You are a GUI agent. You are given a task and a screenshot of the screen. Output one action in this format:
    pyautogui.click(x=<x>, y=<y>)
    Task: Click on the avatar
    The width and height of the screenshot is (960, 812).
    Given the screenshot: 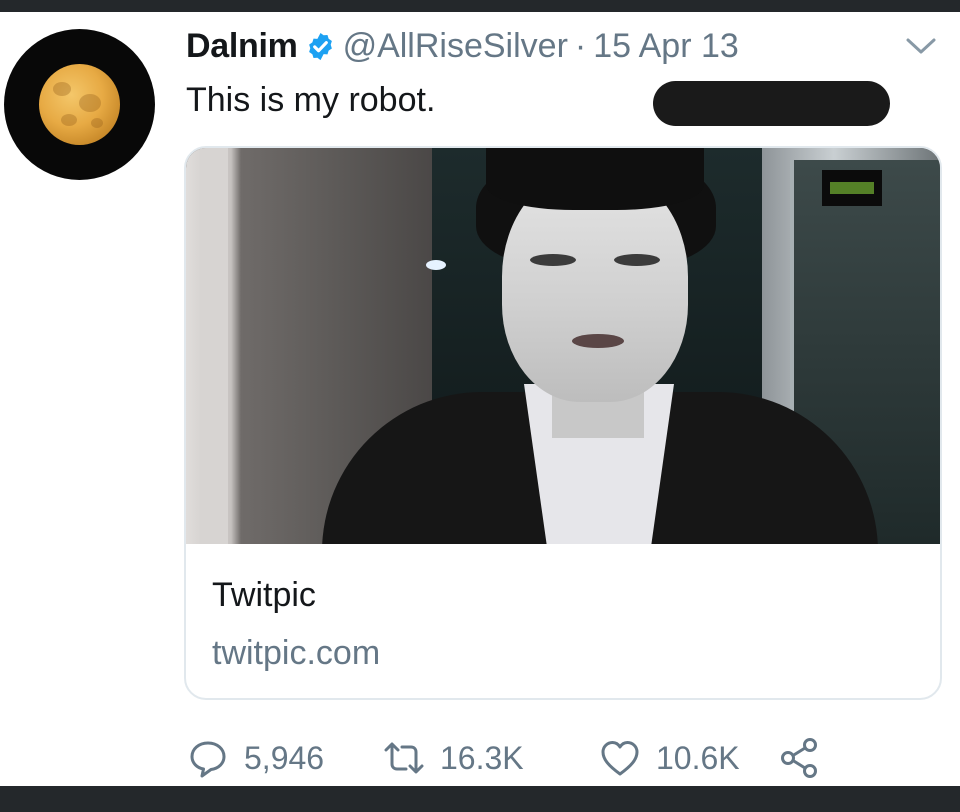 What is the action you would take?
    pyautogui.click(x=79, y=104)
    